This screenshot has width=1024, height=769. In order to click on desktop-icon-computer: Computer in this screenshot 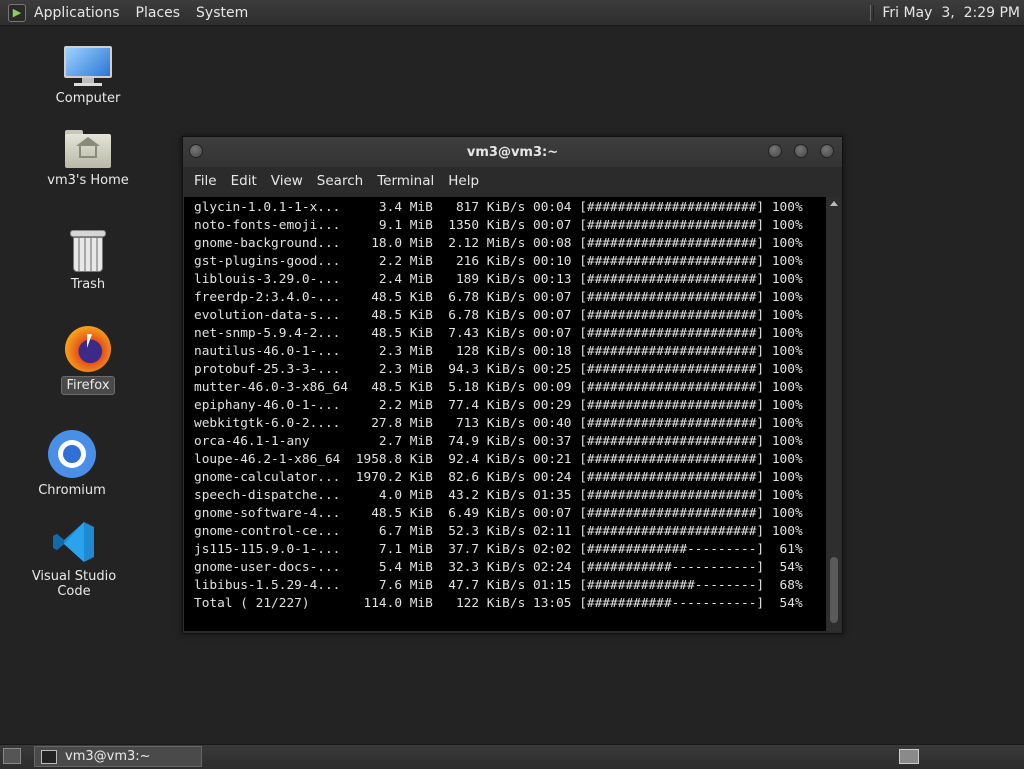, I will do `click(88, 76)`.